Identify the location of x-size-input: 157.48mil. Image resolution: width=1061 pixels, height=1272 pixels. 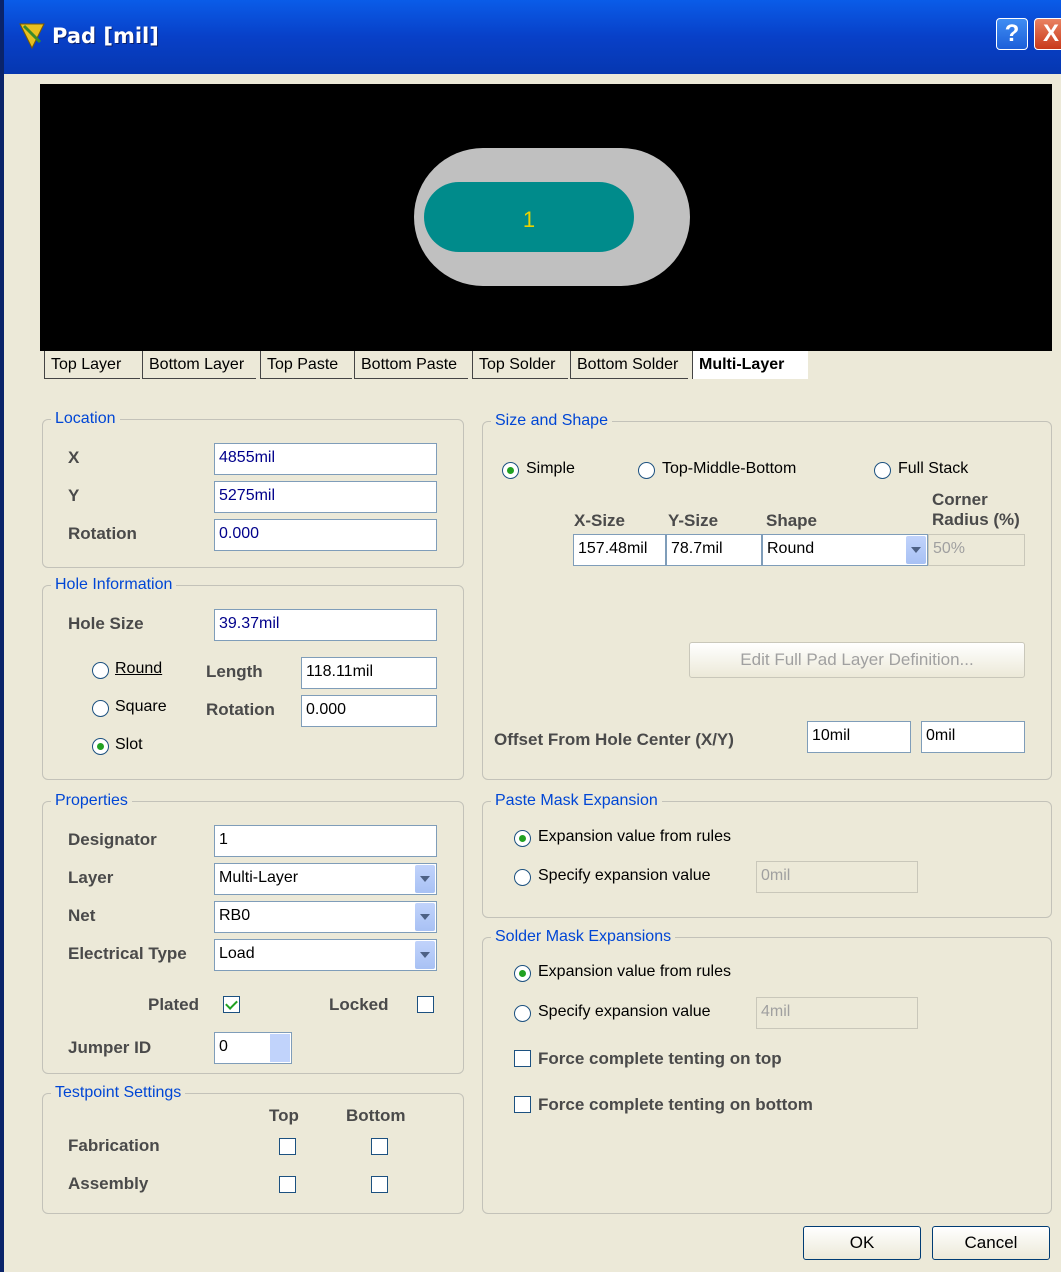
(619, 550).